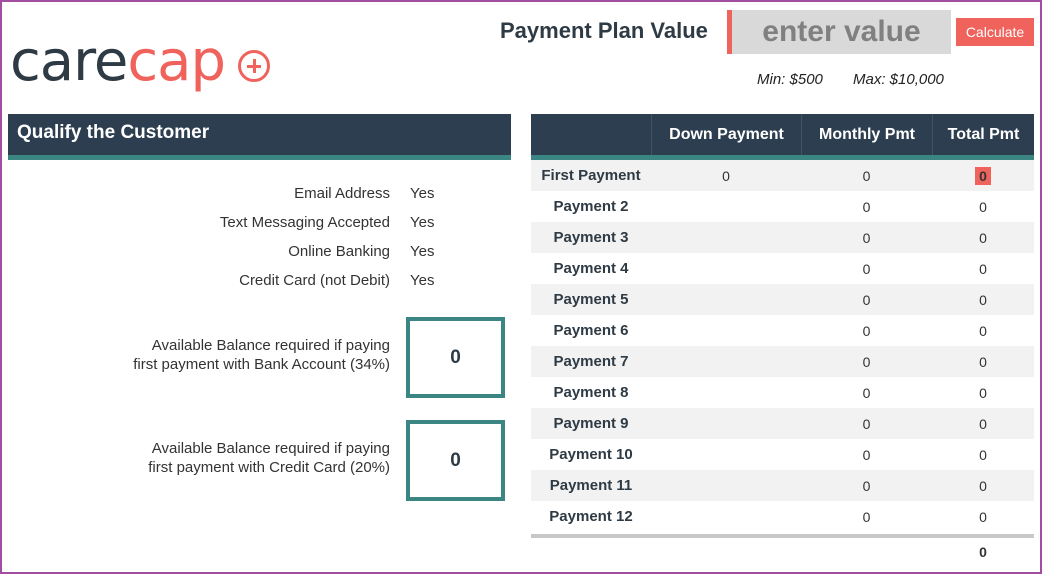  Describe the element at coordinates (591, 361) in the screenshot. I see `row-name: Payment 7` at that location.